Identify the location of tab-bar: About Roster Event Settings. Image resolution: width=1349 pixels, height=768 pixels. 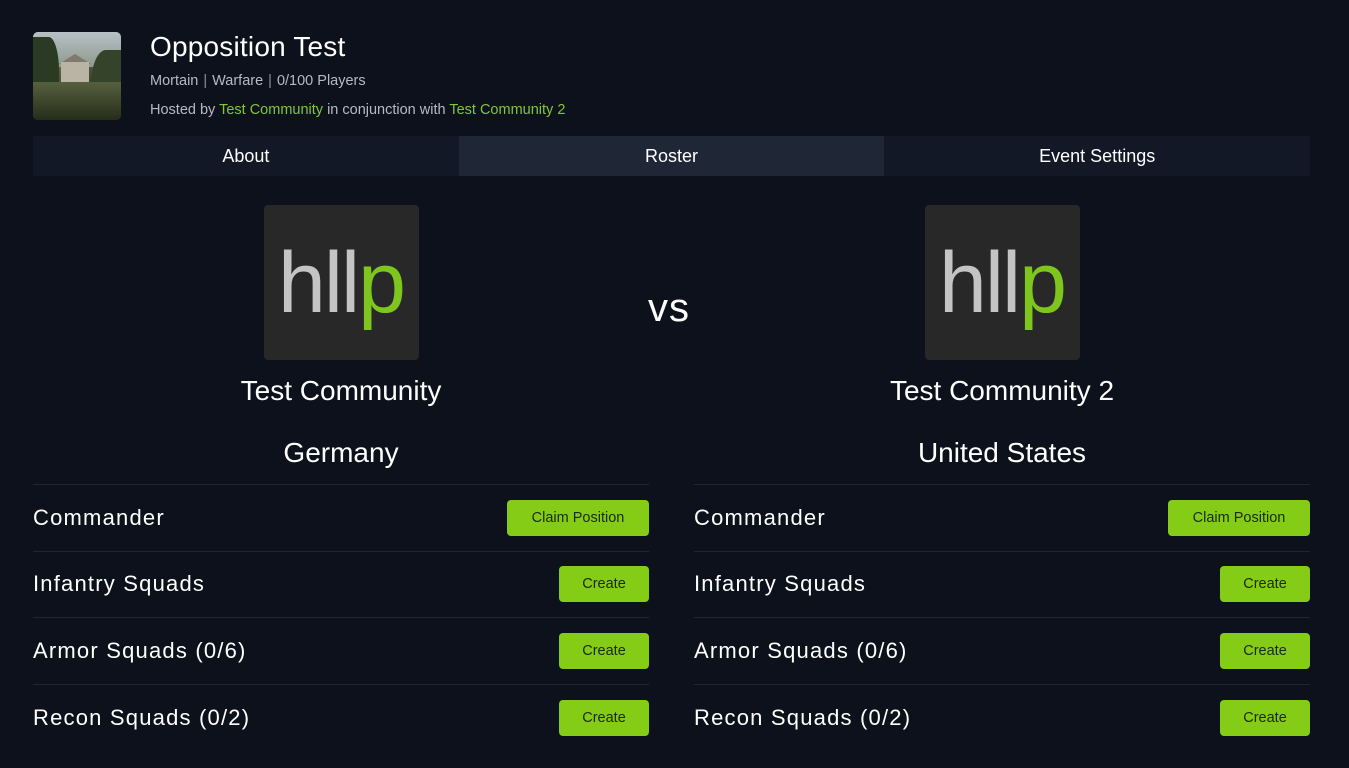
(672, 156).